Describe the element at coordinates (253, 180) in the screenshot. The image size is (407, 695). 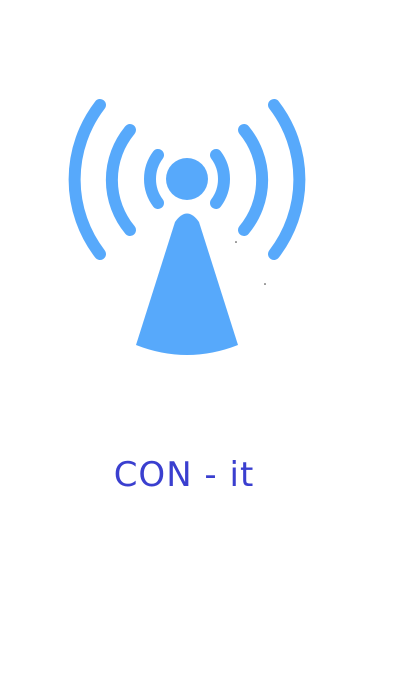
I see `signal-wave-right-middle` at that location.